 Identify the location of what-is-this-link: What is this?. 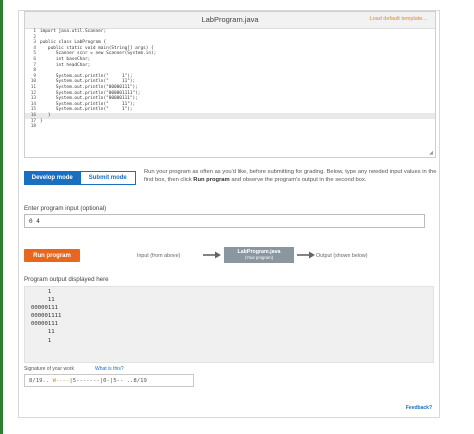
(109, 369).